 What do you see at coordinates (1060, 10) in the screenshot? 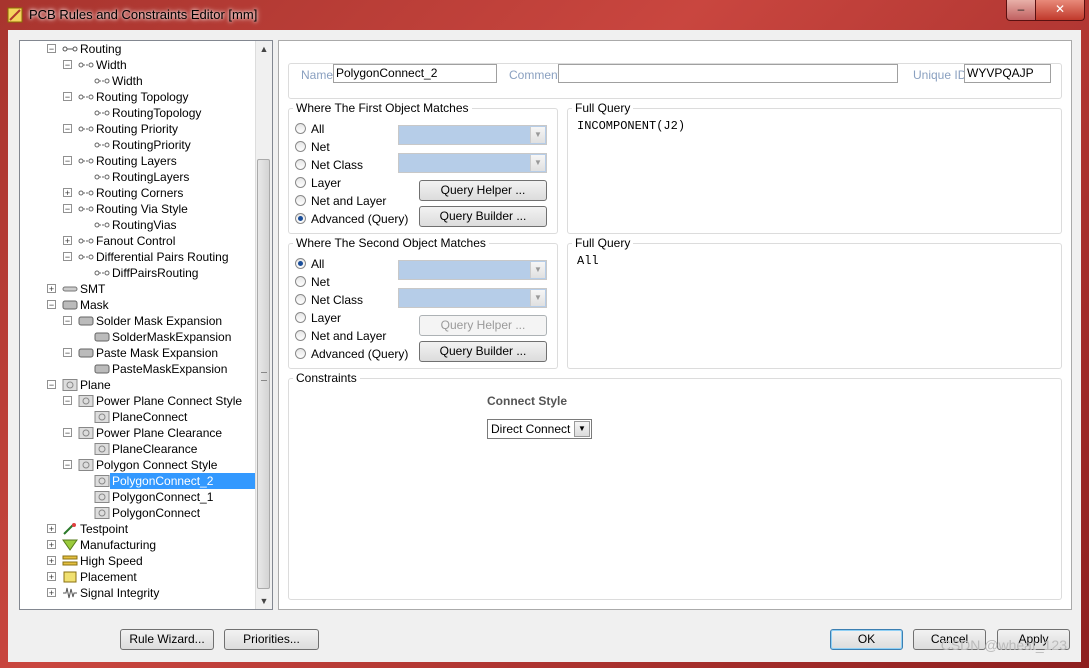
I see `close-button: ✕` at bounding box center [1060, 10].